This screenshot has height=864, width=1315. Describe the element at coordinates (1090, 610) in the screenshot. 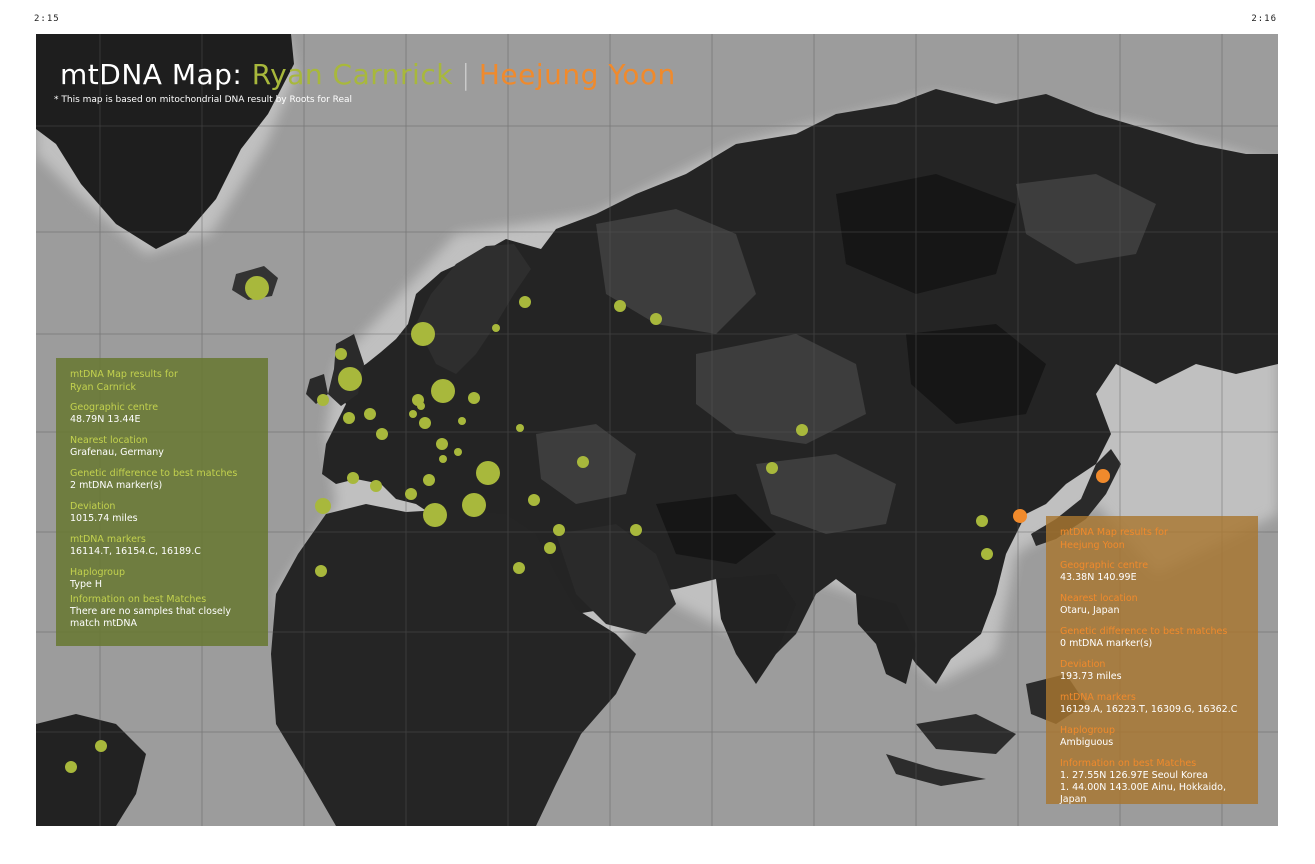

I see `nearest-location-value: Otaru, Japan` at that location.